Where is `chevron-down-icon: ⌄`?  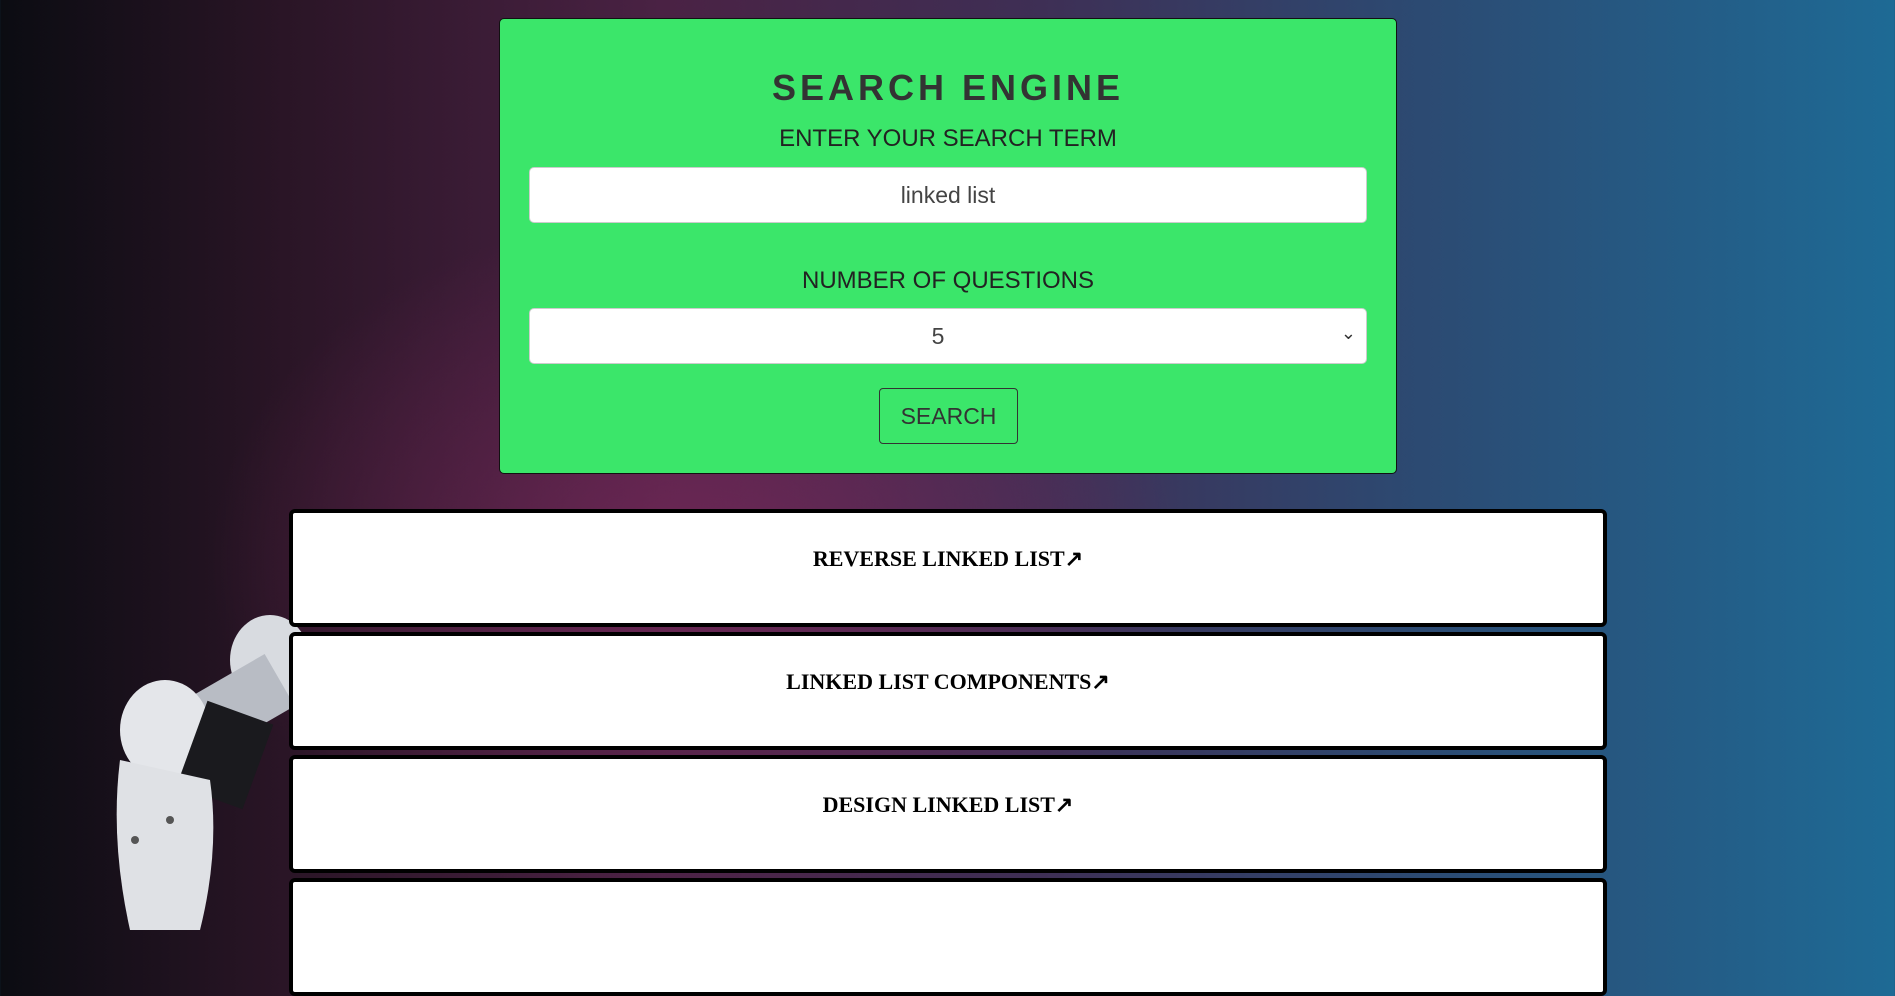
chevron-down-icon: ⌄ is located at coordinates (1348, 333).